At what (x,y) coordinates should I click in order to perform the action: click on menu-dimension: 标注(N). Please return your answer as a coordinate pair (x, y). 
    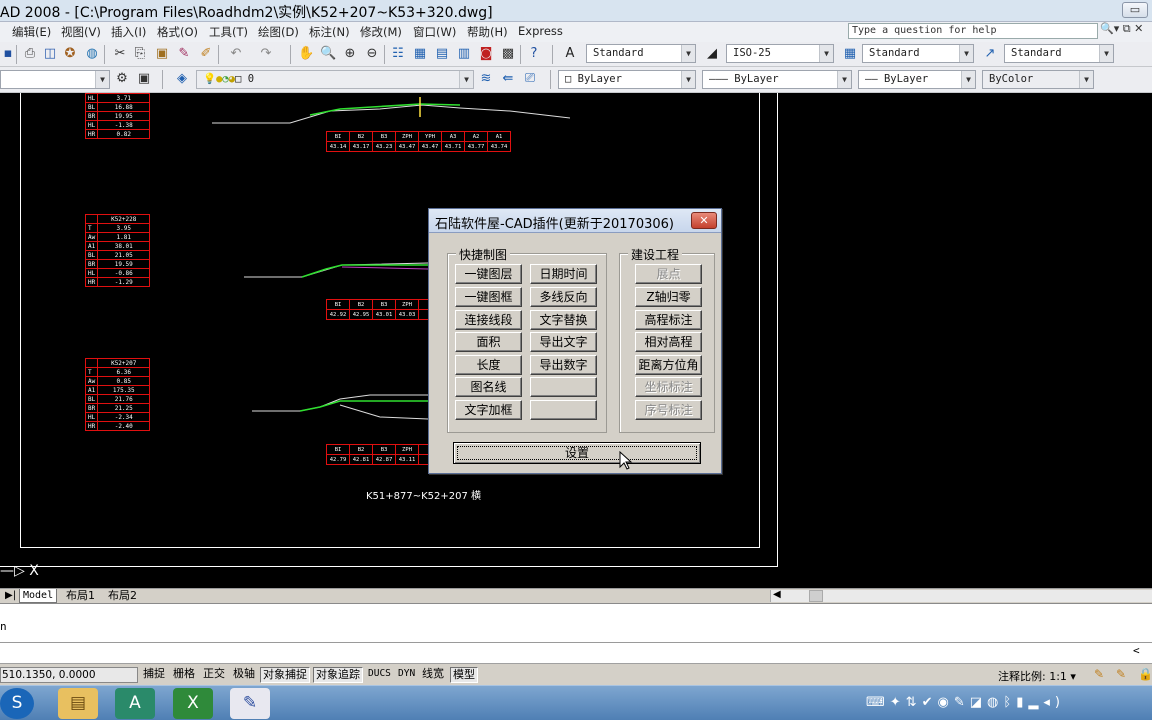
    Looking at the image, I should click on (329, 32).